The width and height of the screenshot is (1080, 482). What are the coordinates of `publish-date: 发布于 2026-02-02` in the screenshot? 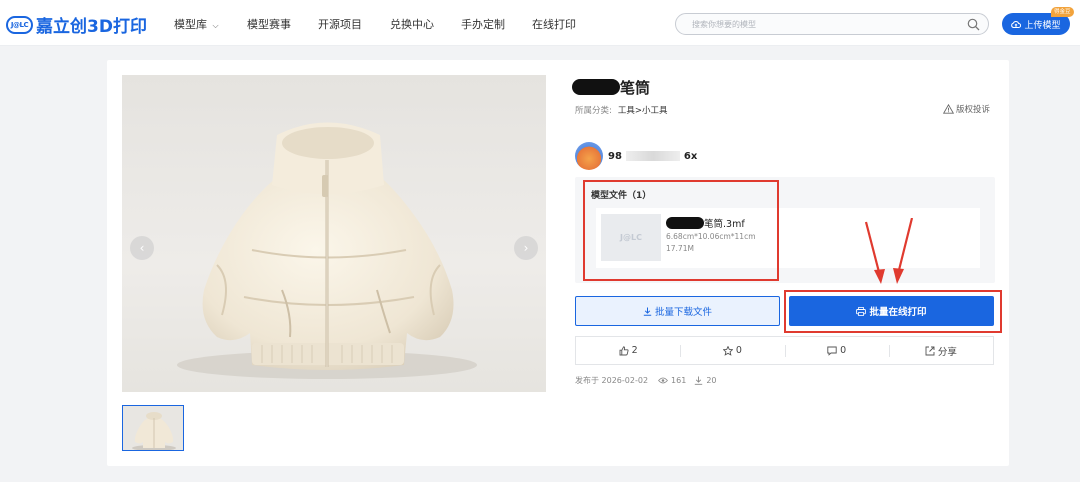 It's located at (612, 380).